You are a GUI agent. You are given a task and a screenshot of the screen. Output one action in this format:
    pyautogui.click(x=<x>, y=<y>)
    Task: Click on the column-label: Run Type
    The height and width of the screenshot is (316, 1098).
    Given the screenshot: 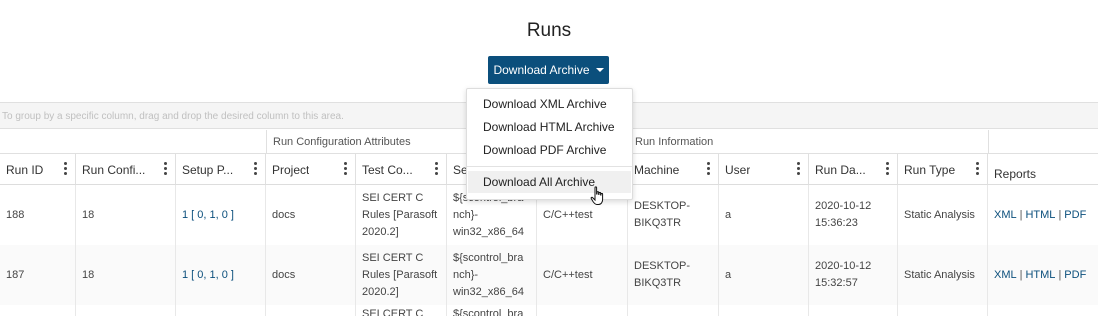 What is the action you would take?
    pyautogui.click(x=930, y=170)
    